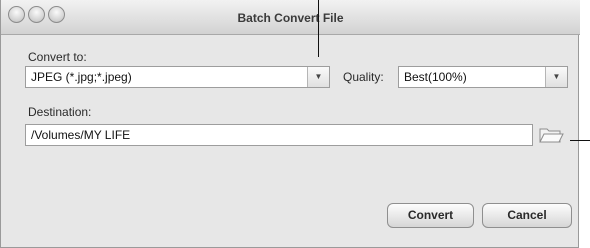 The width and height of the screenshot is (590, 248). I want to click on callout-line-right, so click(580, 140).